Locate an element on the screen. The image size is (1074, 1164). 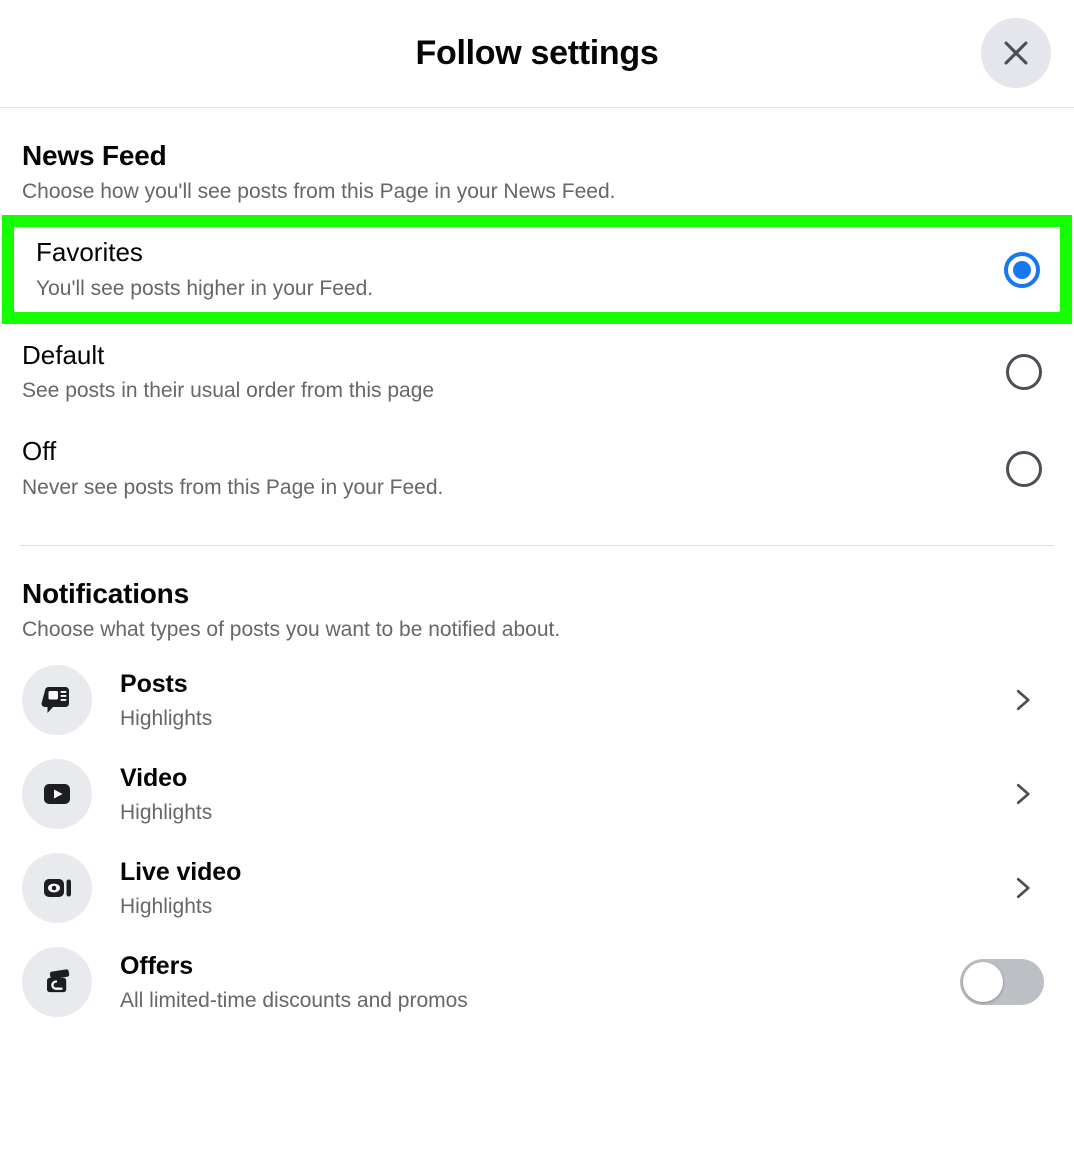
notification-label: Posts is located at coordinates (154, 683).